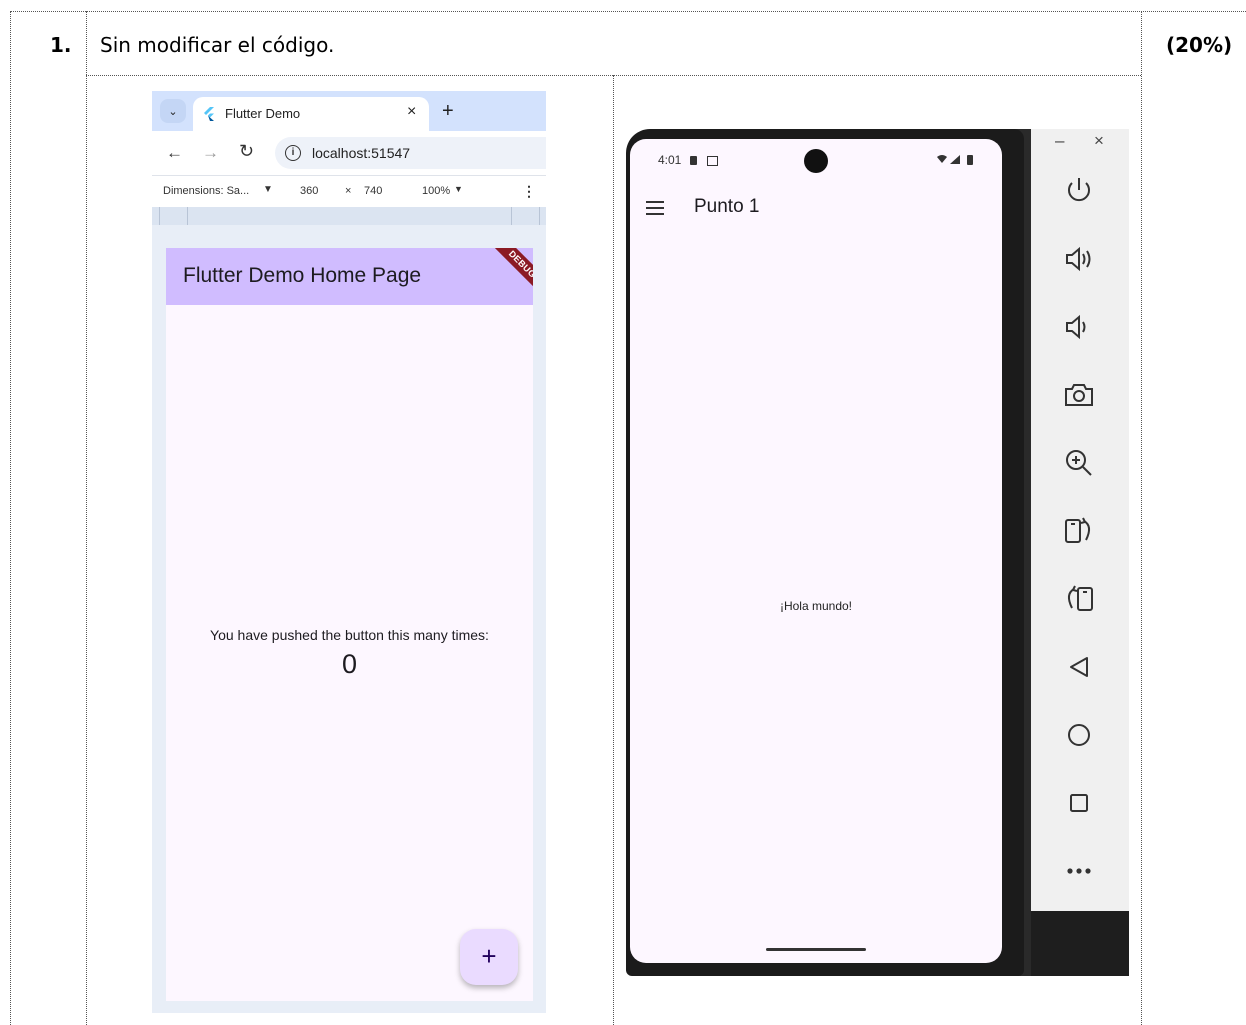  What do you see at coordinates (263, 113) in the screenshot?
I see `tab-title: Flutter Demo` at bounding box center [263, 113].